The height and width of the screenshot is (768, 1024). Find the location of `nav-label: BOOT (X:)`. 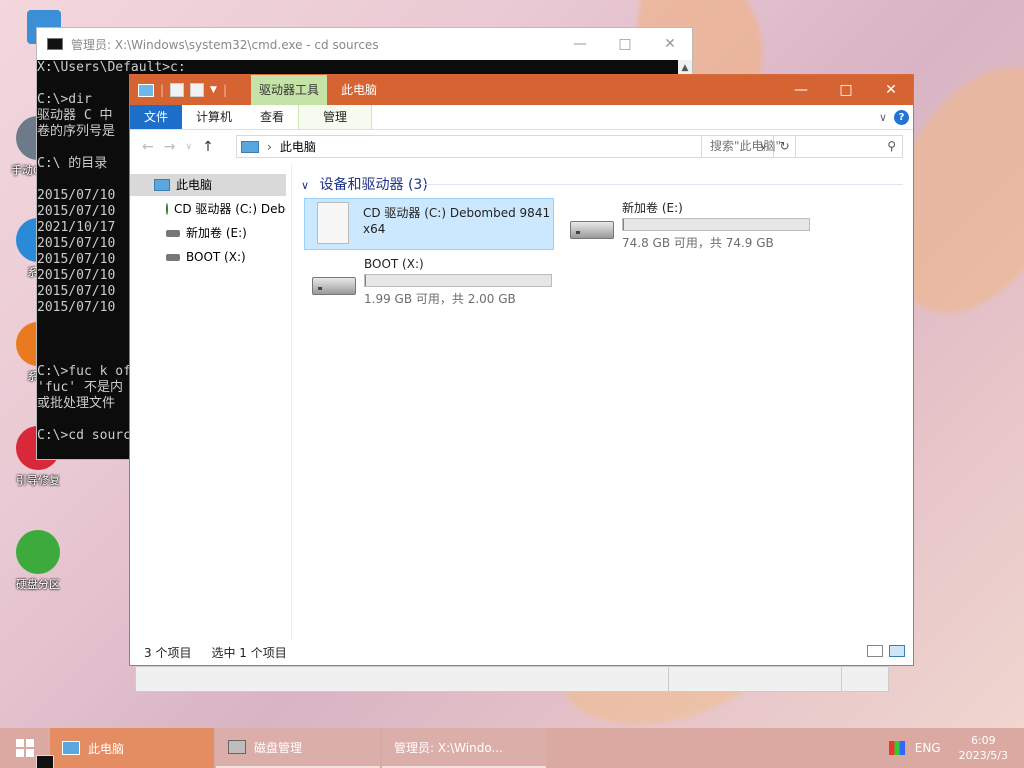

nav-label: BOOT (X:) is located at coordinates (216, 257).